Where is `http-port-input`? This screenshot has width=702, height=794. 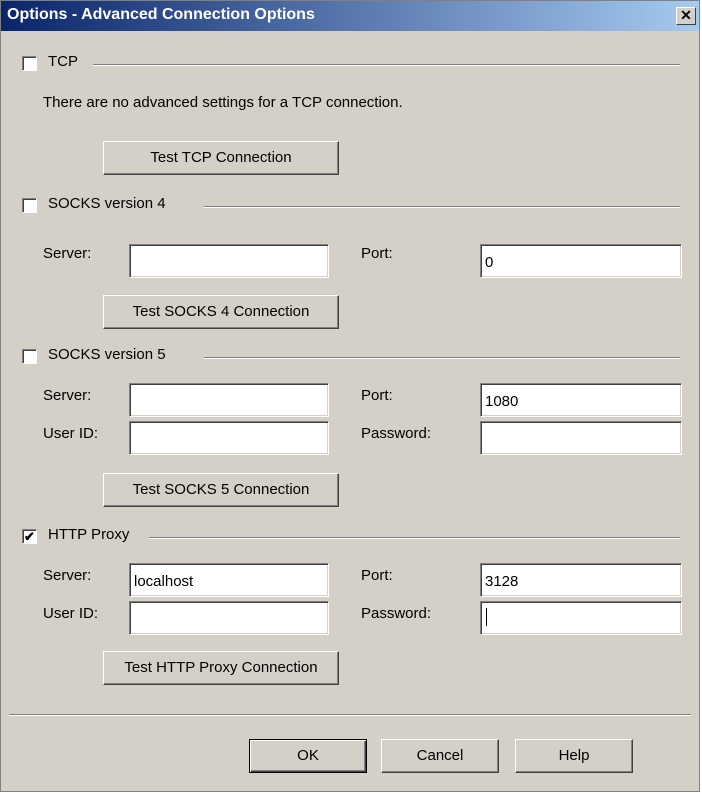 http-port-input is located at coordinates (581, 580).